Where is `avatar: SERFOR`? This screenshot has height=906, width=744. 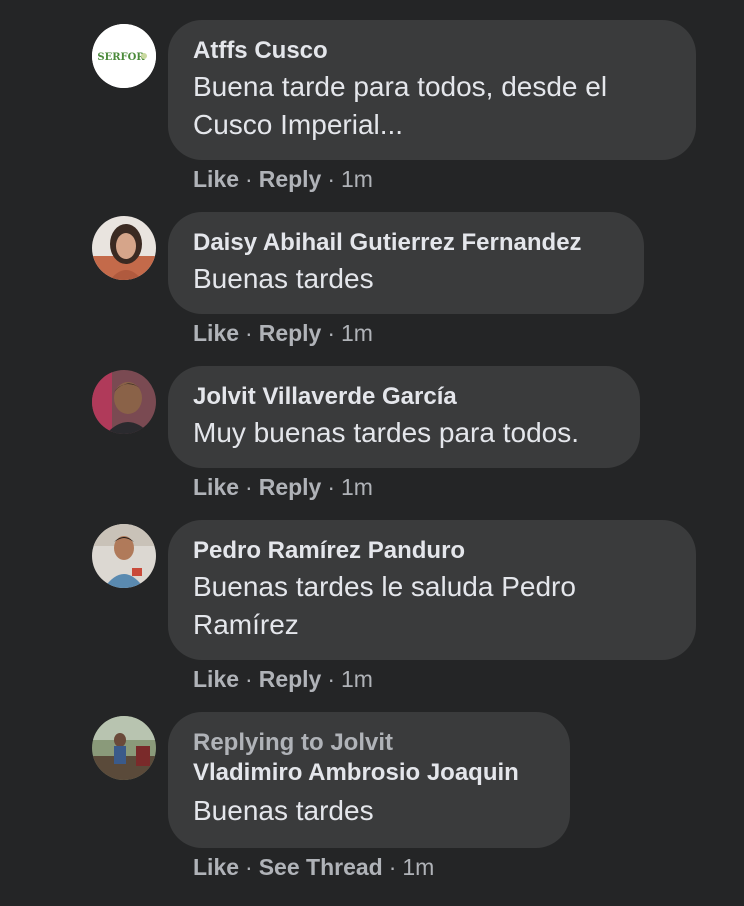
avatar: SERFOR is located at coordinates (124, 56).